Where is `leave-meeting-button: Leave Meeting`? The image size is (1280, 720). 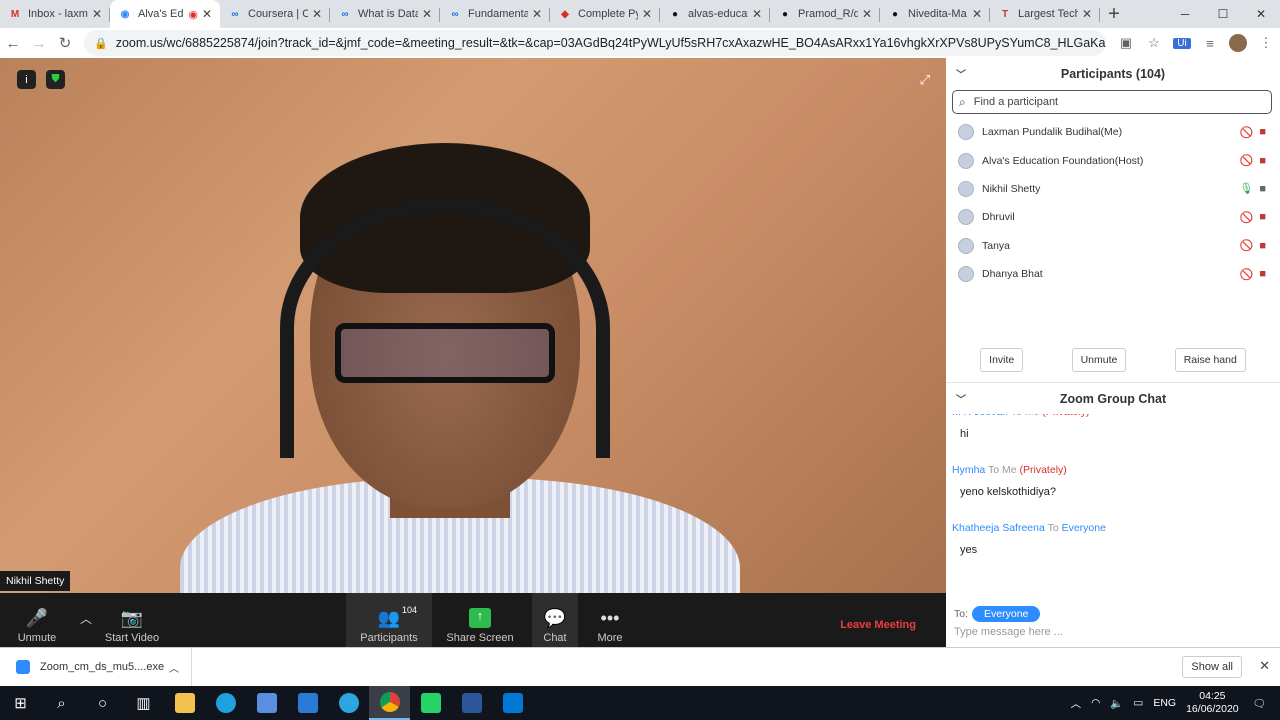 leave-meeting-button: Leave Meeting is located at coordinates (878, 625).